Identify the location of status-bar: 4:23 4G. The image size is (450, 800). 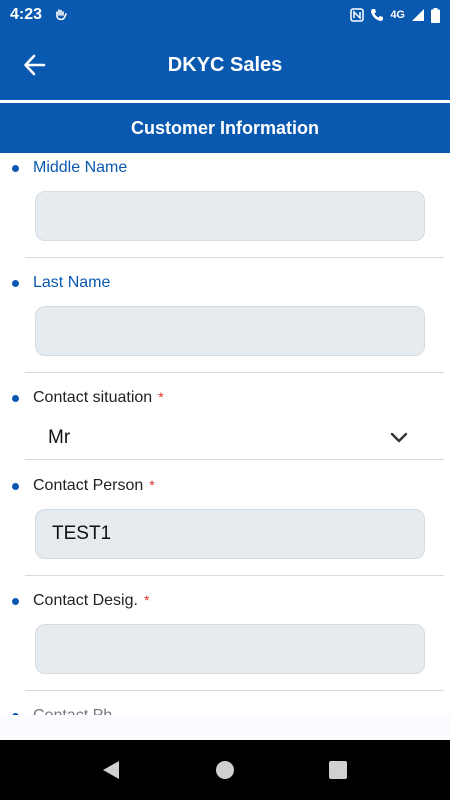
(225, 15).